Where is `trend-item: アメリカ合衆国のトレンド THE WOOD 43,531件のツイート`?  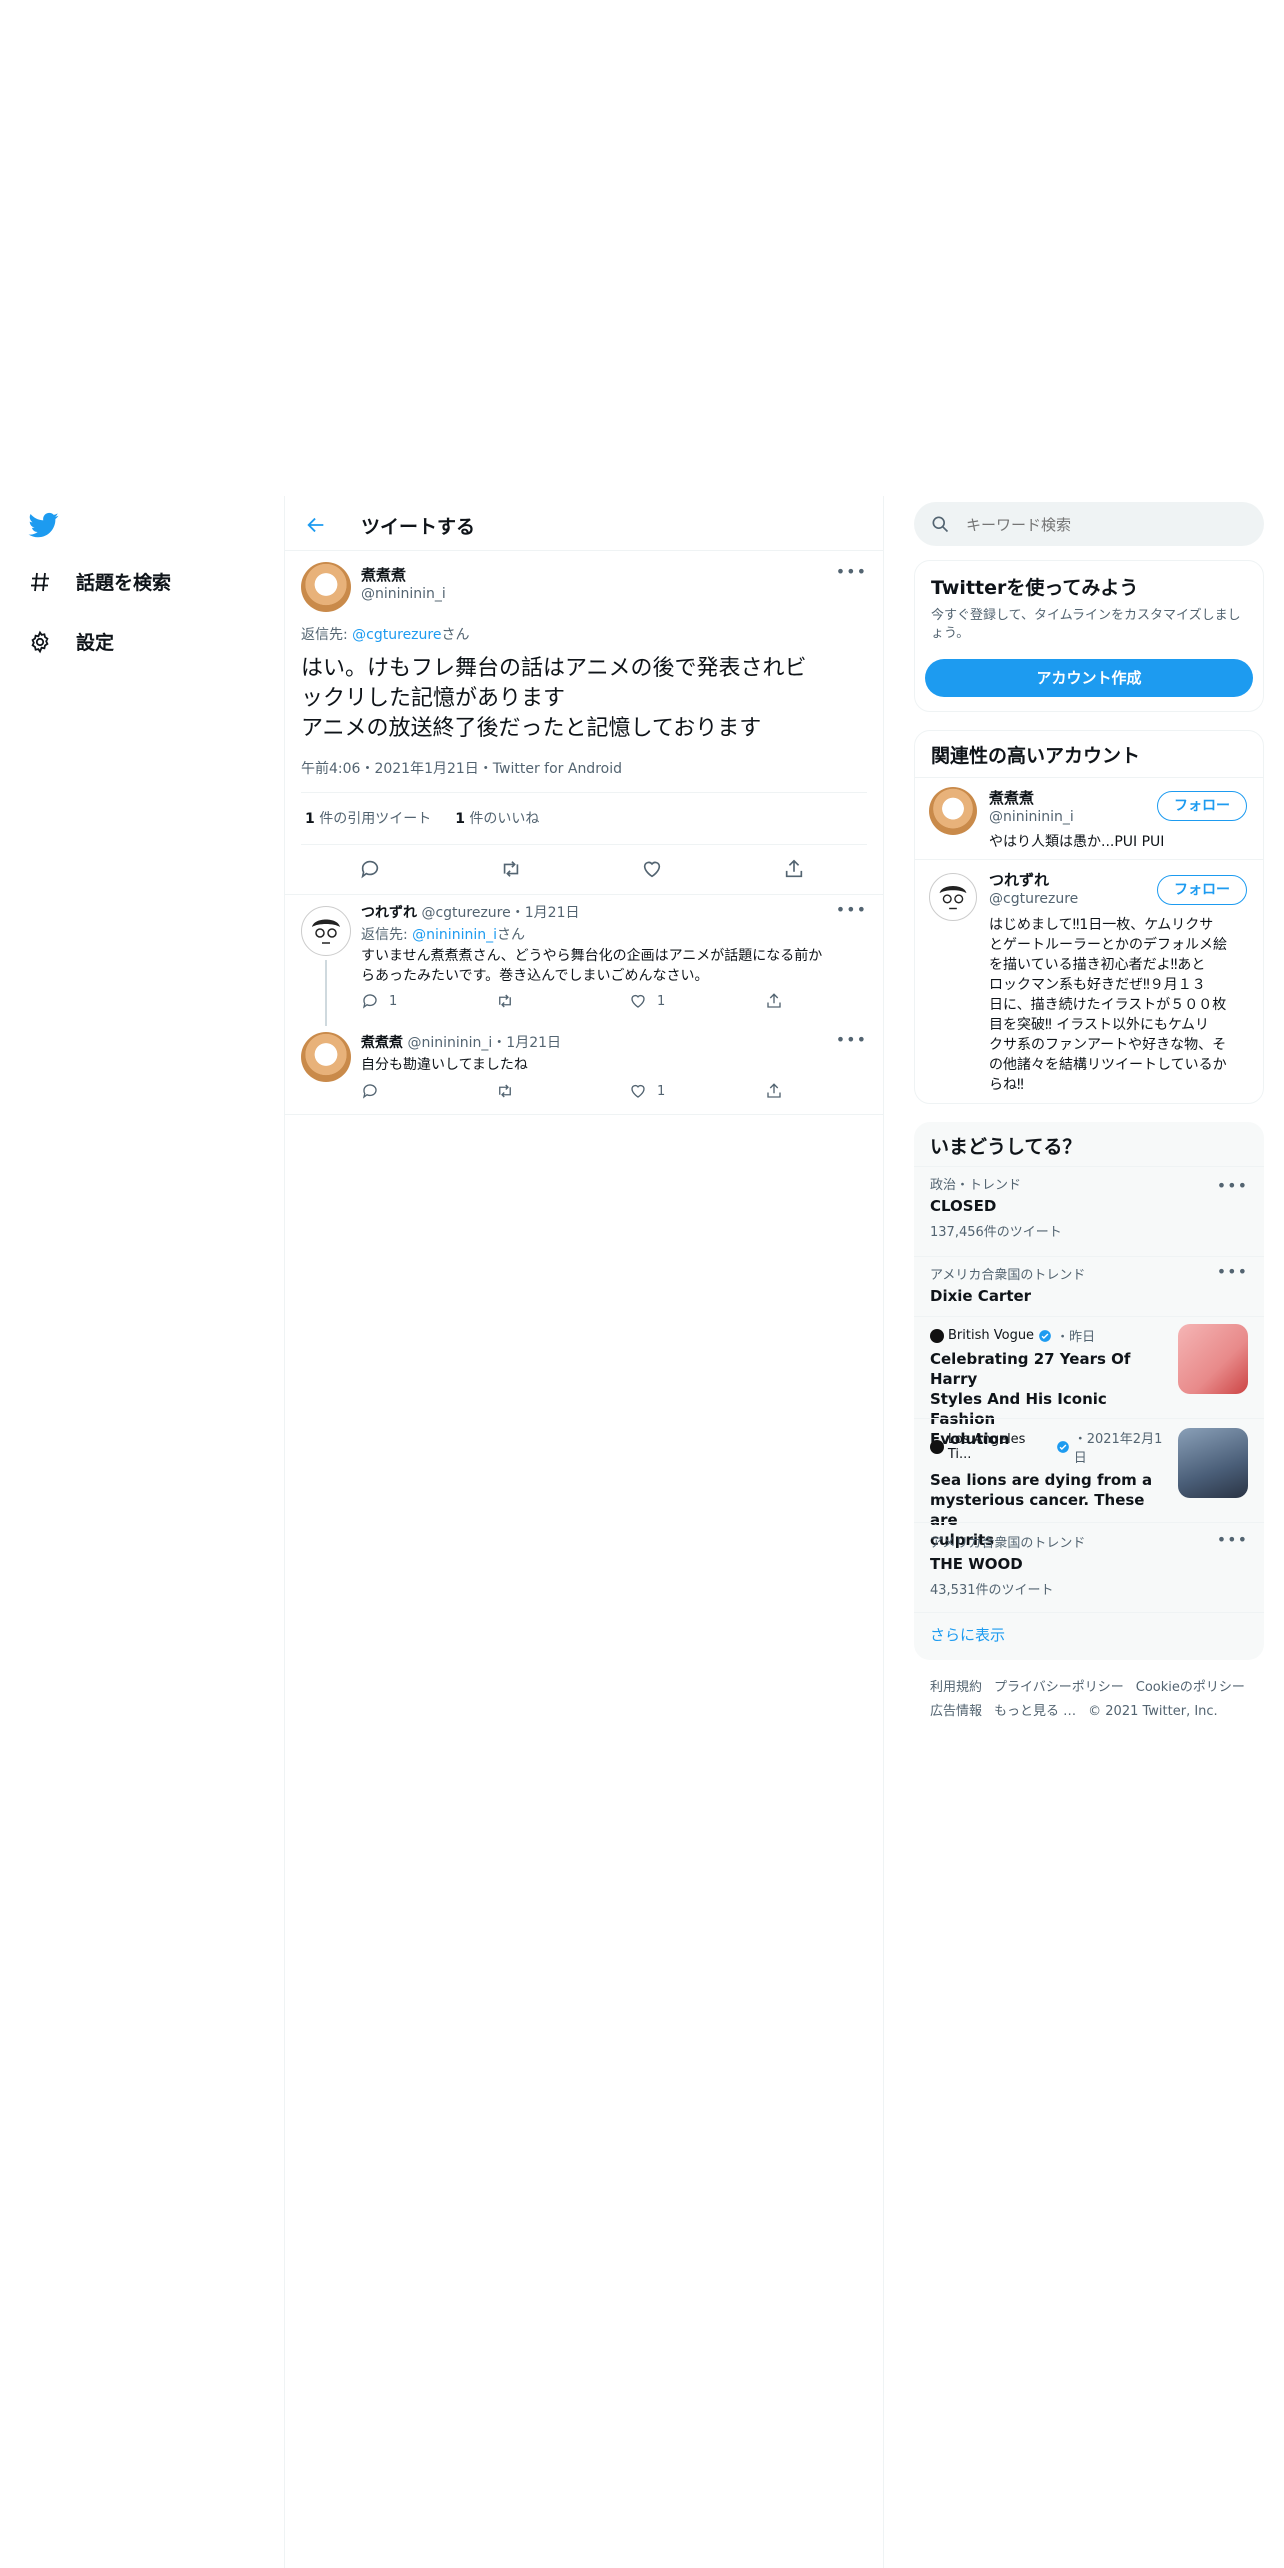
trend-item: アメリカ合衆国のトレンド THE WOOD 43,531件のツイート is located at coordinates (1089, 1565).